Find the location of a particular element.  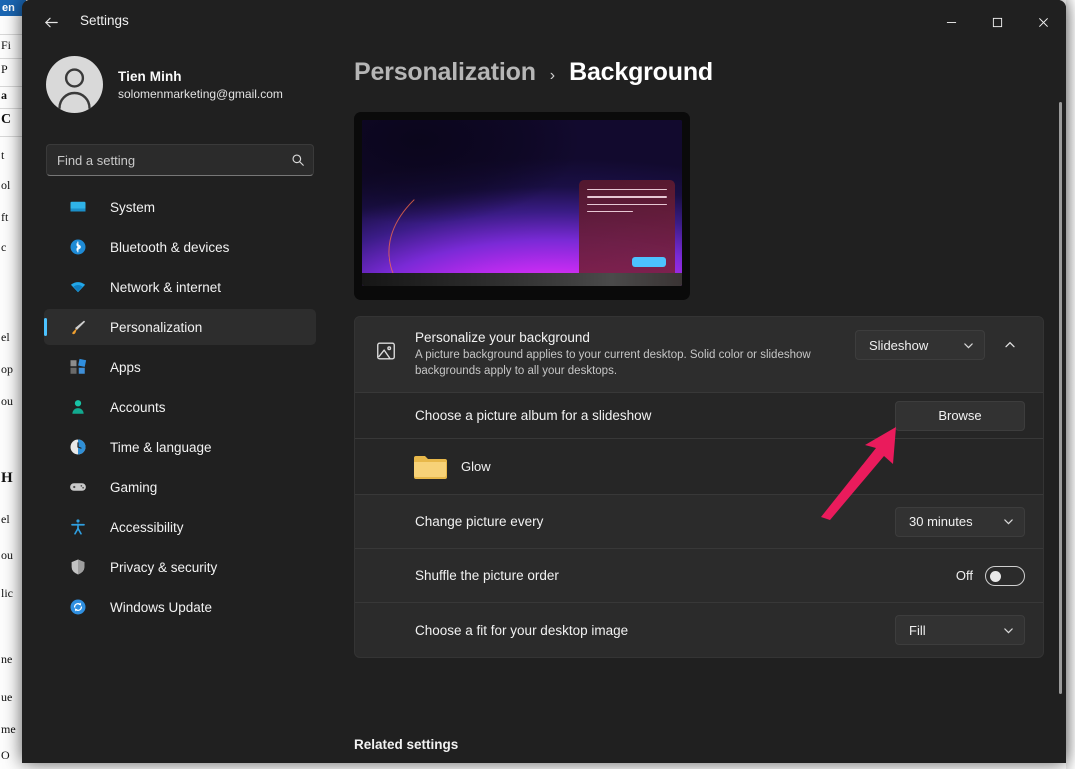

apps-grid-icon is located at coordinates (78, 367).